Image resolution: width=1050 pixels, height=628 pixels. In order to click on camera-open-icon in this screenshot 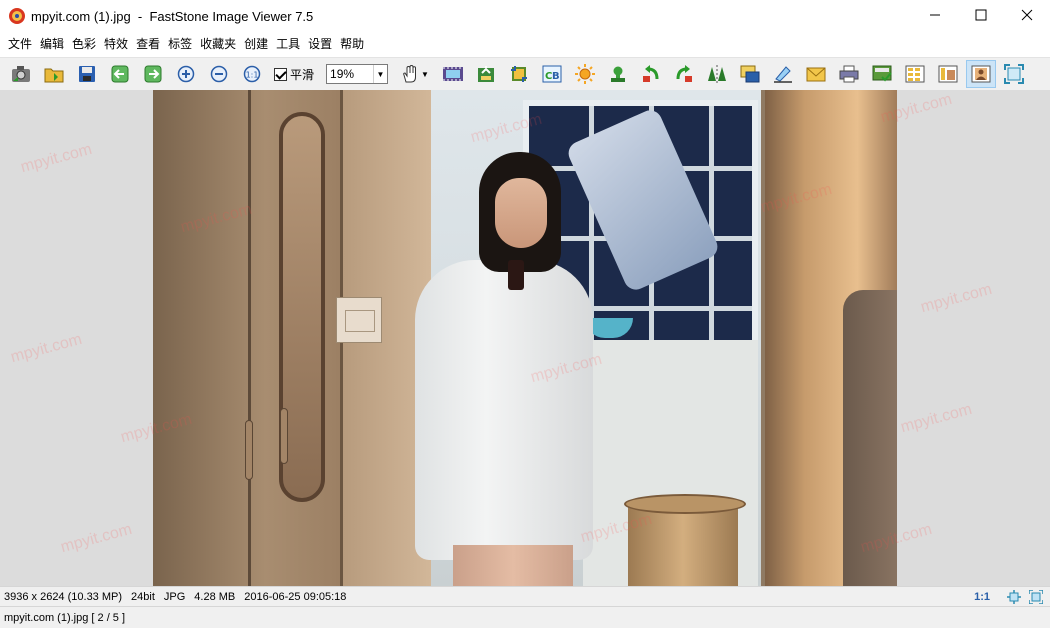, I will do `click(21, 74)`.